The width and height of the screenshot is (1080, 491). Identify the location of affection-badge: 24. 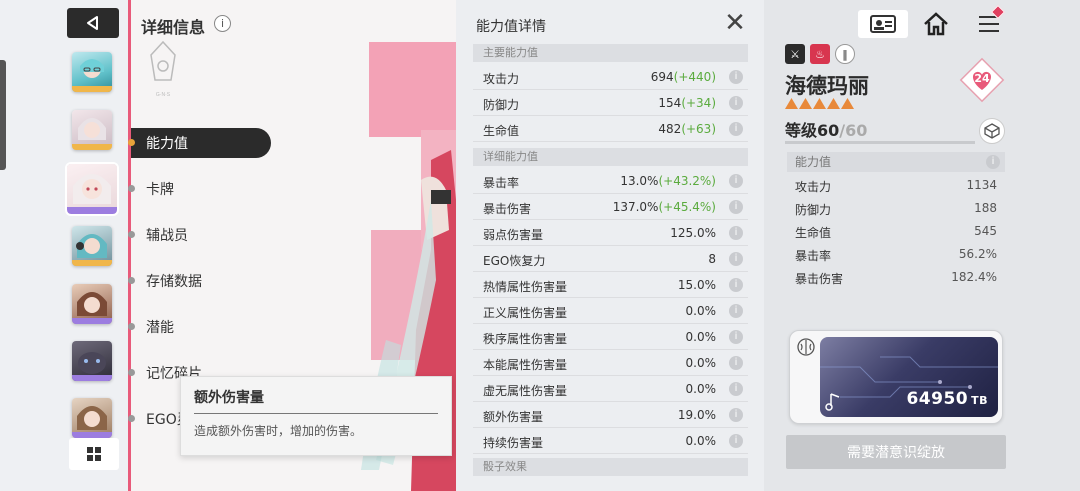
(982, 80).